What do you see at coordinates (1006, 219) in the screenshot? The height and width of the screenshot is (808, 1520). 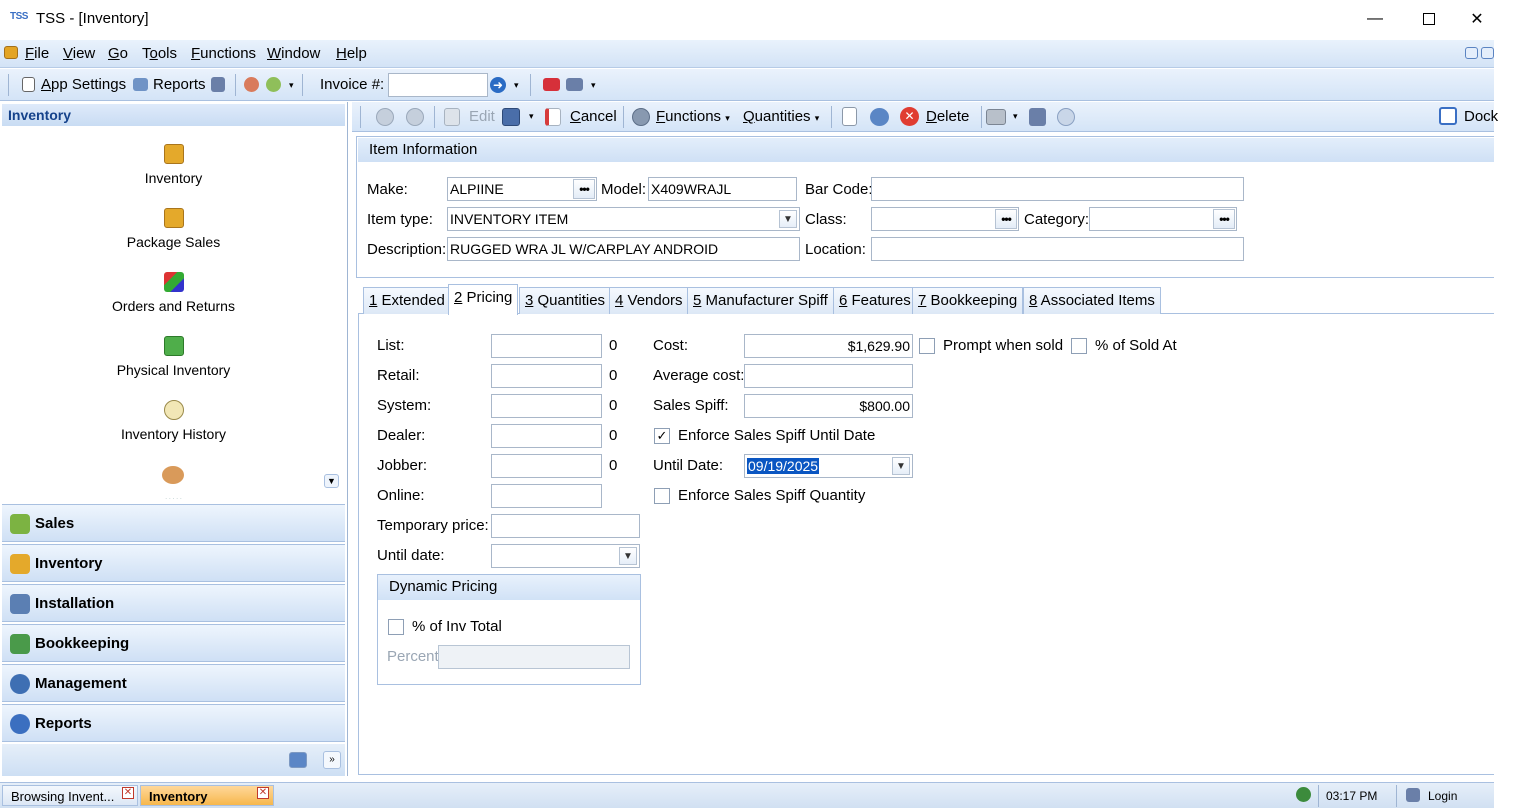 I see `class-lookup-icon: •••` at bounding box center [1006, 219].